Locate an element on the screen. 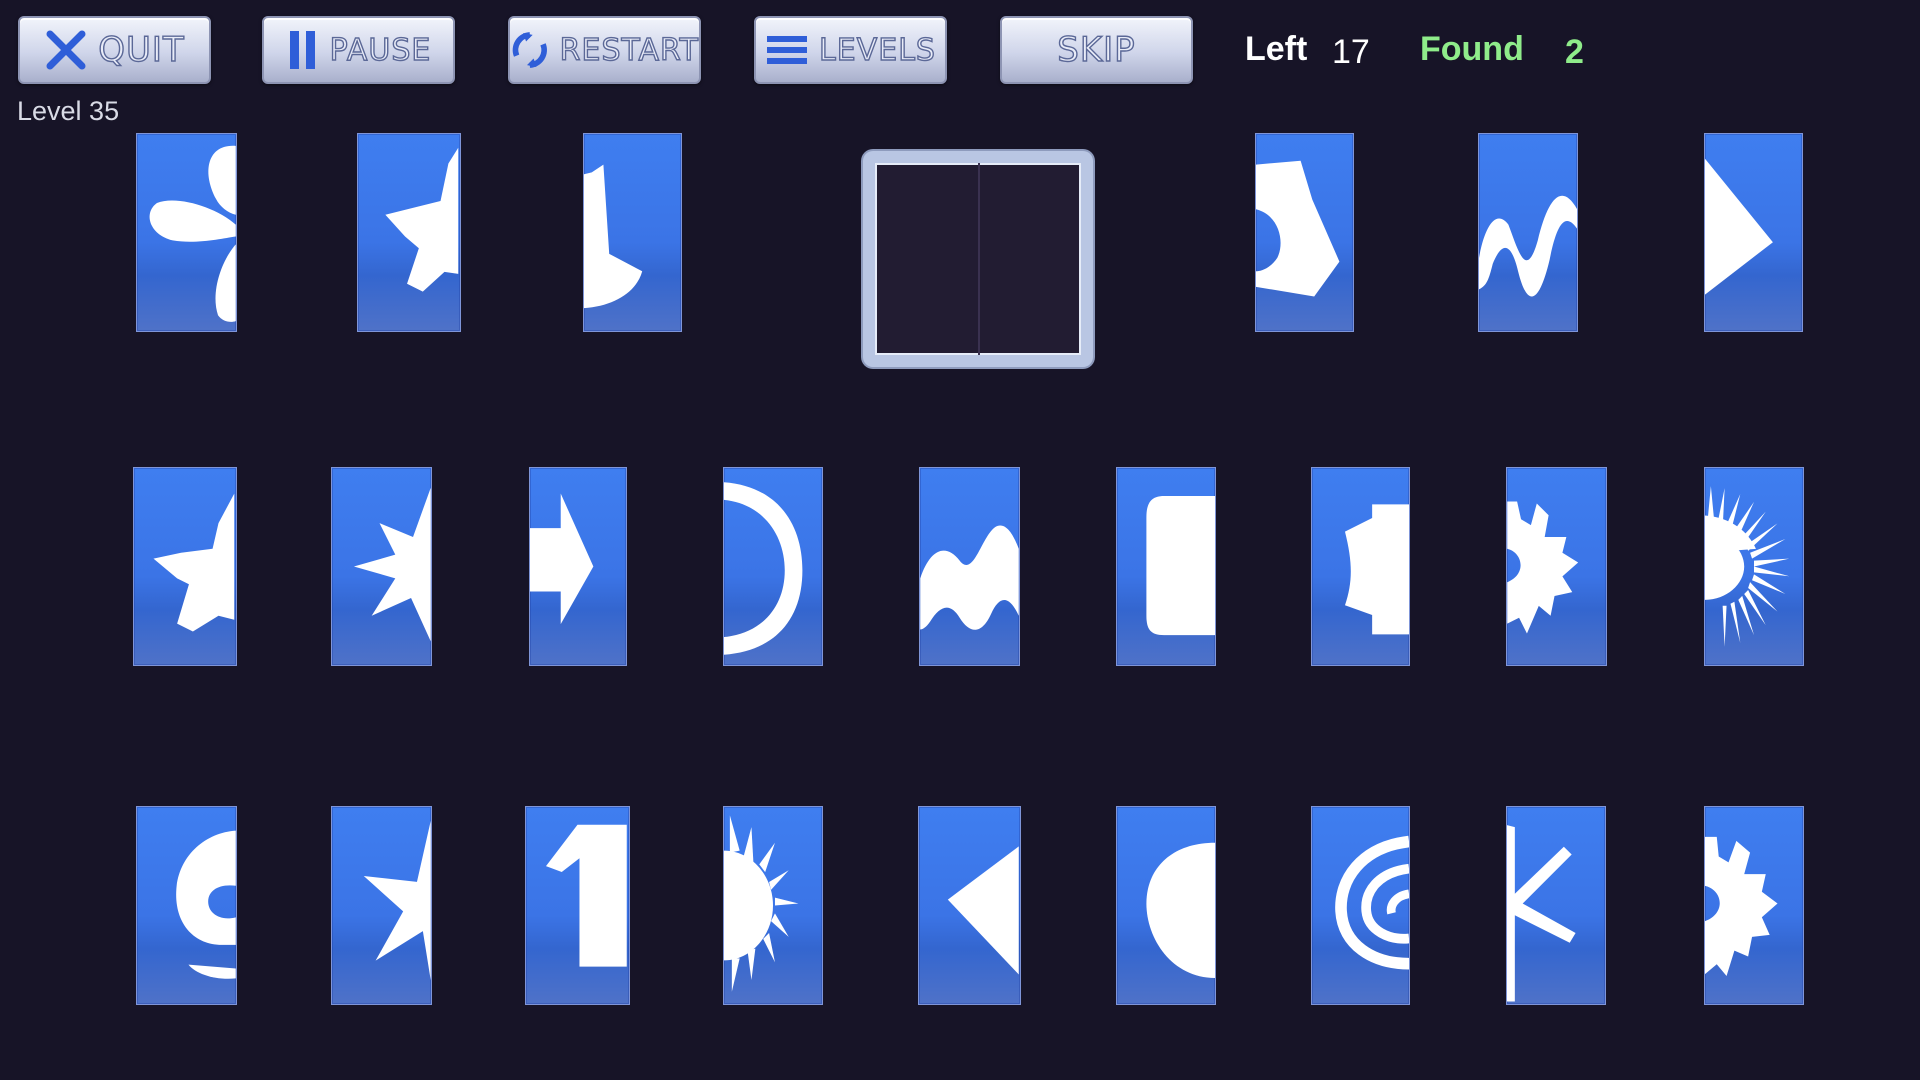  number-one-half-icon is located at coordinates (586, 895).